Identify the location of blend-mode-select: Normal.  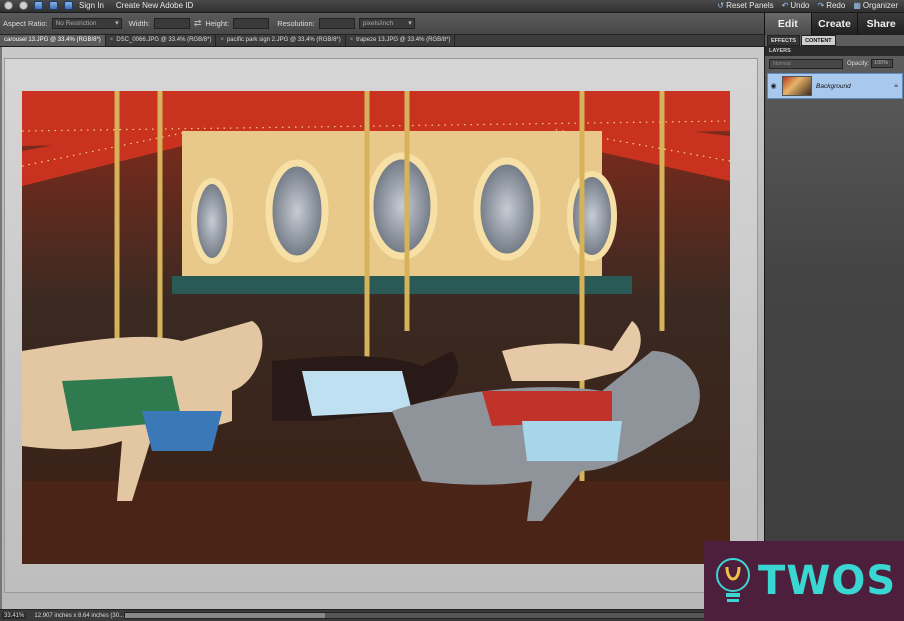
(806, 64).